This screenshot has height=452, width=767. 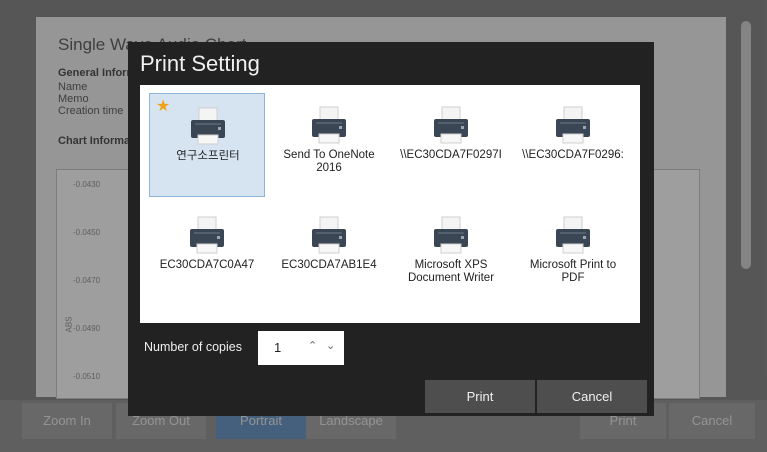 What do you see at coordinates (573, 271) in the screenshot?
I see `printer-name: Microsoft Print to PDF` at bounding box center [573, 271].